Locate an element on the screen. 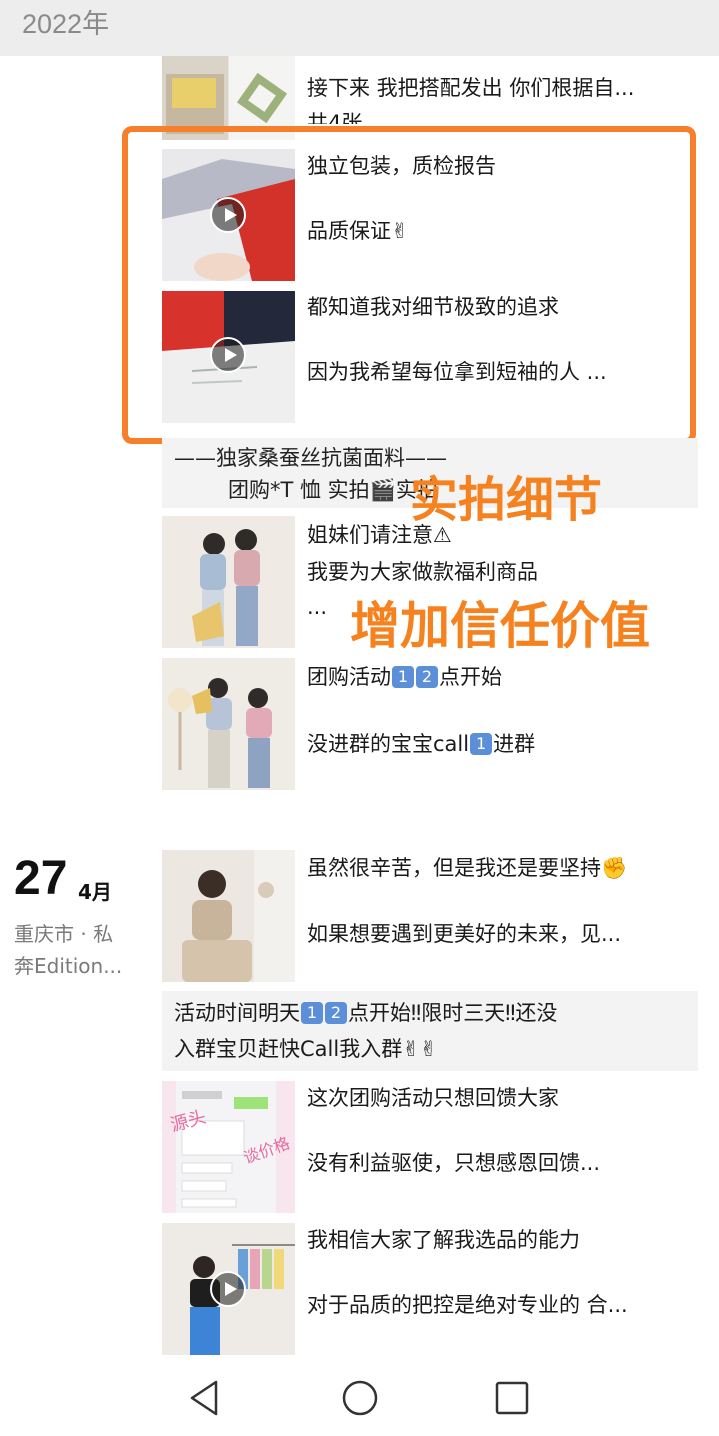 This screenshot has height=1436, width=719. post-thumbnail: 源头 谈价格 is located at coordinates (228, 1147).